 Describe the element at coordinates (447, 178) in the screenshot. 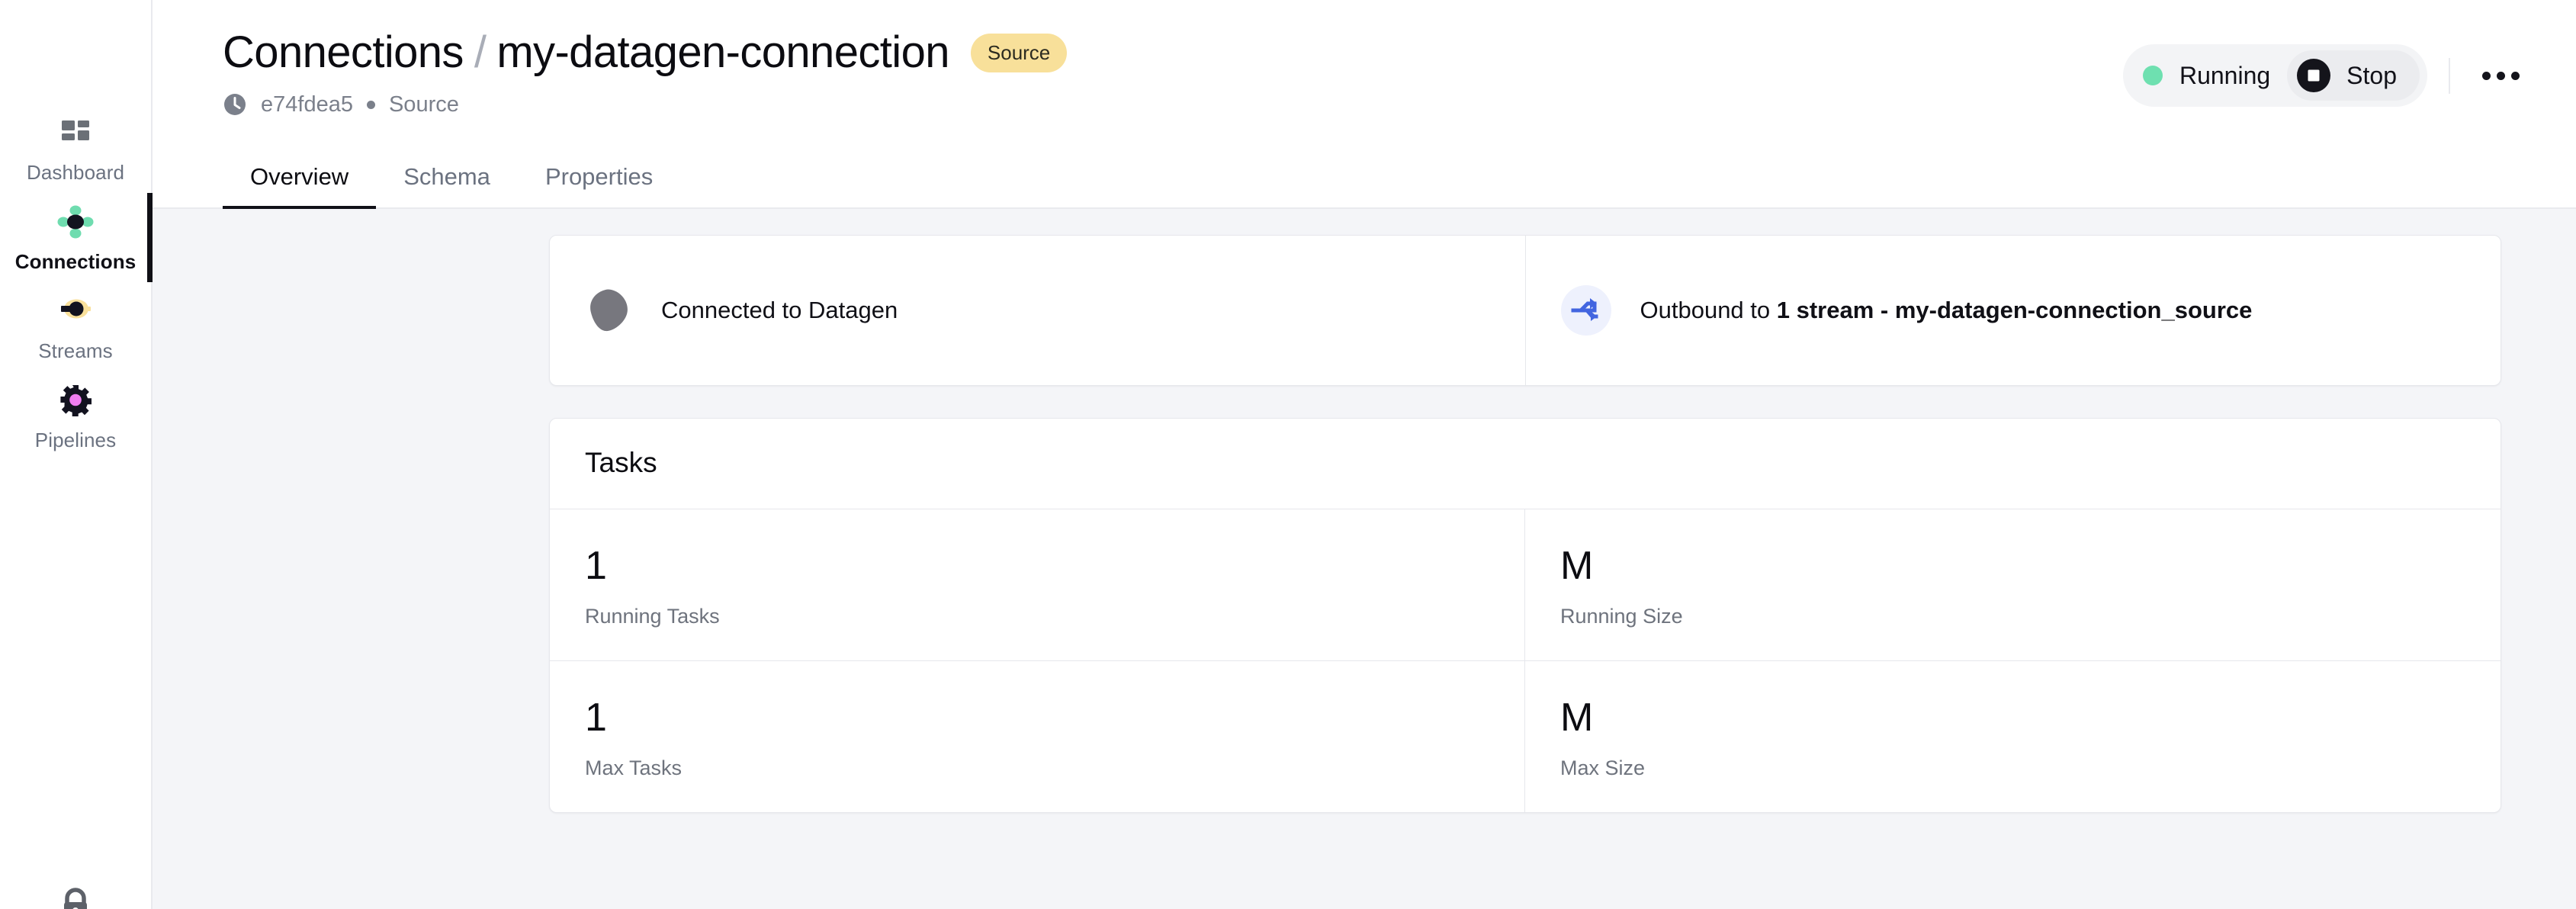

I see `tab-schema: Schema` at that location.